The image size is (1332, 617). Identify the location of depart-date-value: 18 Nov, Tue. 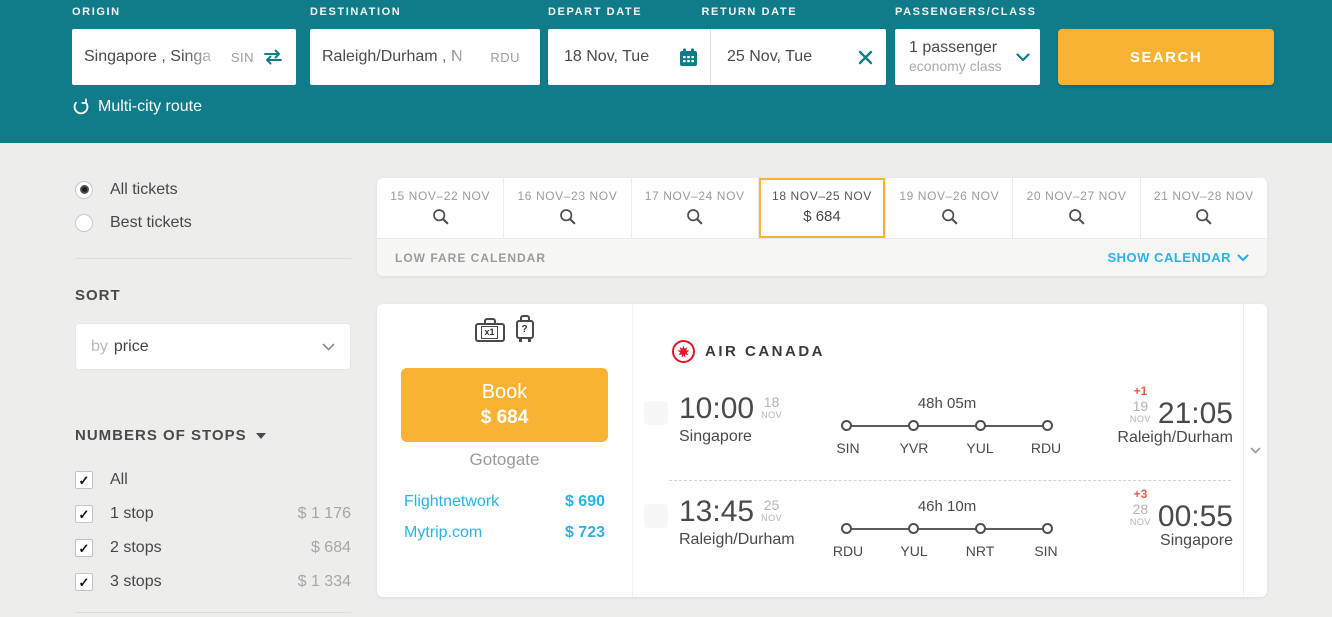
(621, 57).